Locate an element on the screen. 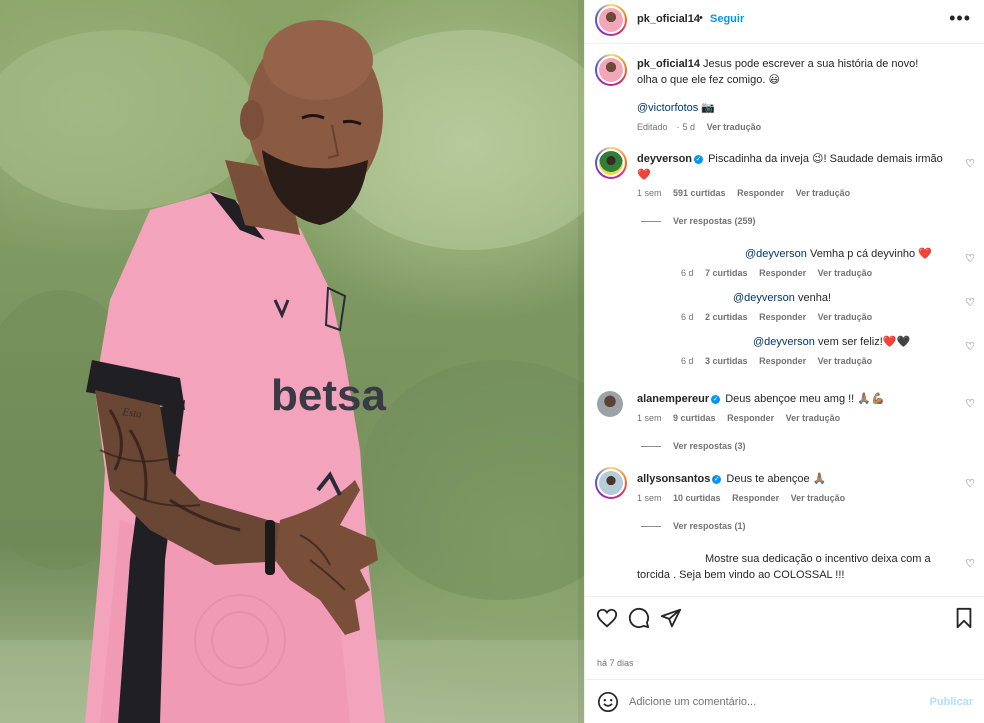 This screenshot has width=984, height=723. reply-meta: 6 d 2 curtidas Responder Ver tradução is located at coordinates (781, 317).